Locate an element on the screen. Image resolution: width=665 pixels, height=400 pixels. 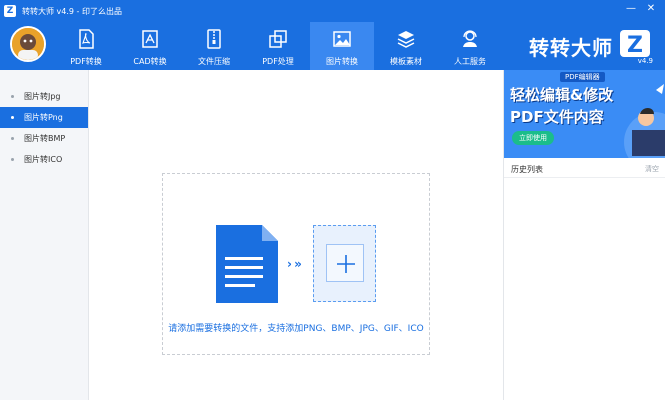
avatar-image is located at coordinates (28, 44).